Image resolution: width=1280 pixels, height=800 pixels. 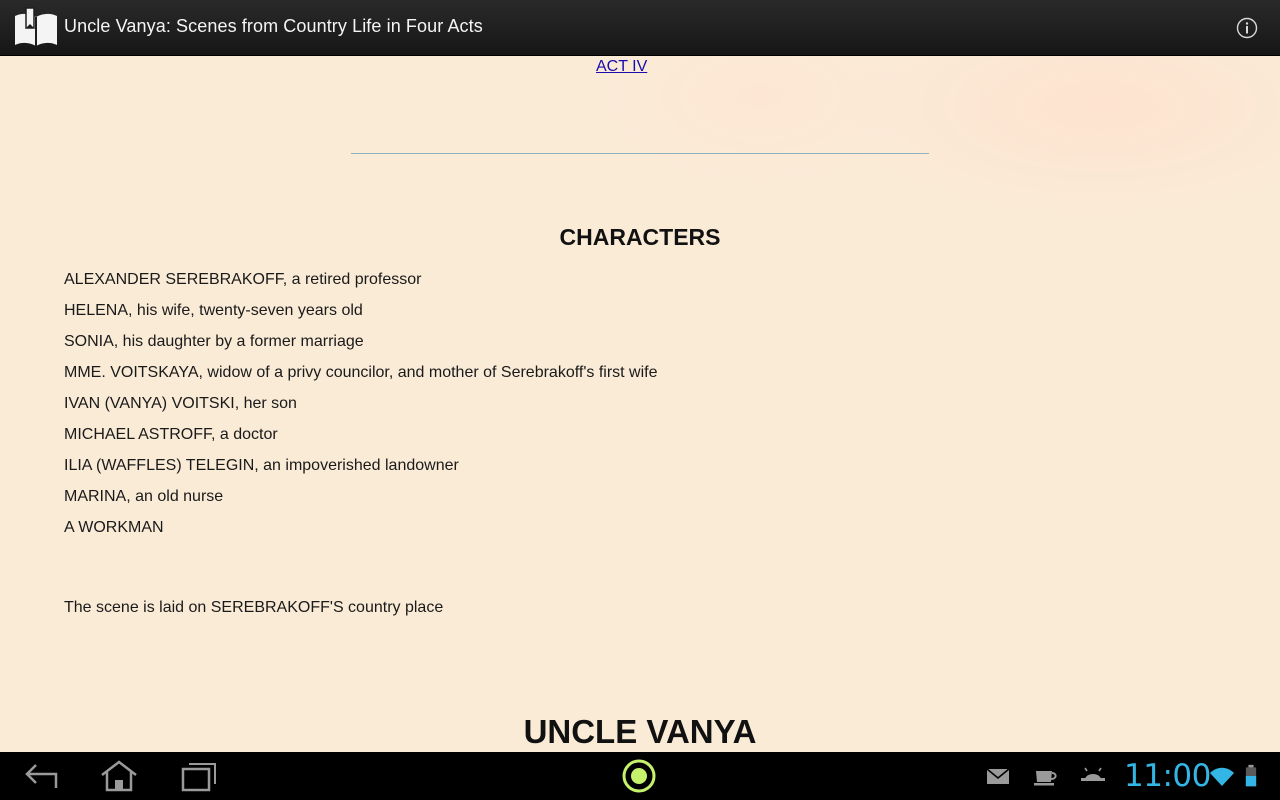 I want to click on character-entry: SONIA, his daughter by a former marriage, so click(x=214, y=341).